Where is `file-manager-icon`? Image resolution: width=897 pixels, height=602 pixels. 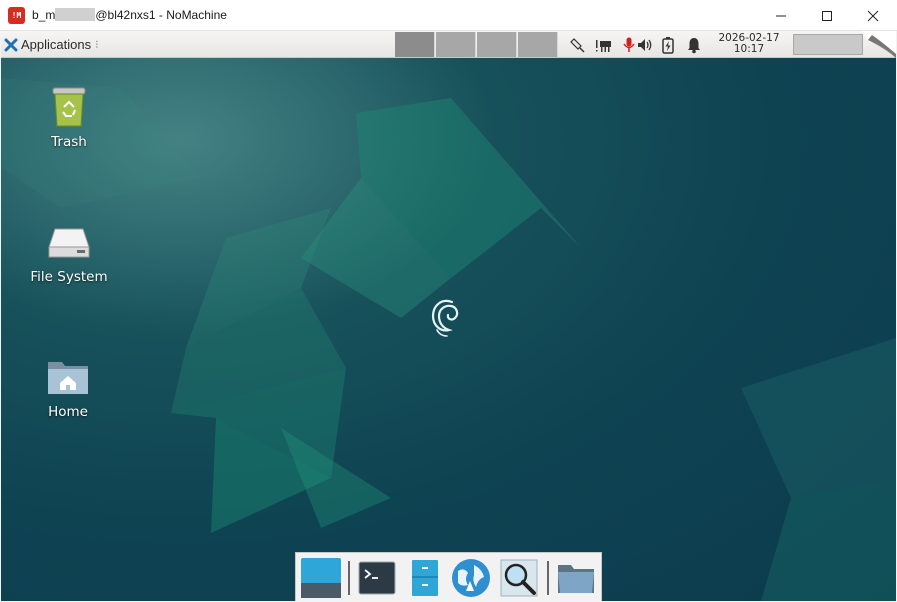 file-manager-icon is located at coordinates (425, 578).